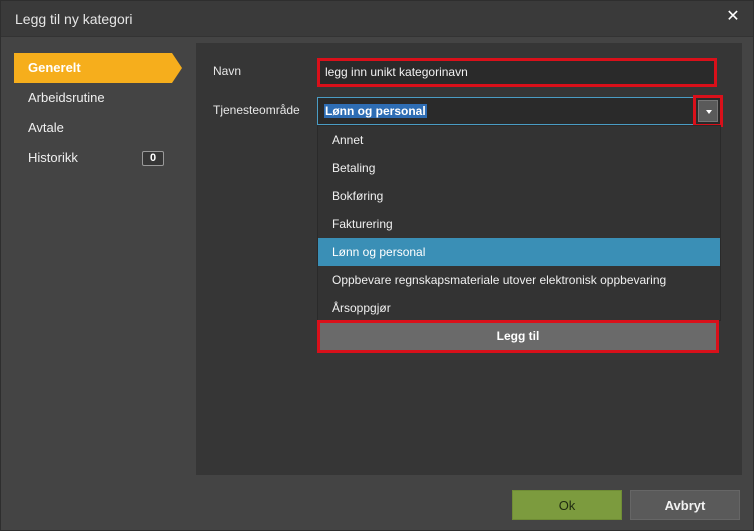  What do you see at coordinates (519, 308) in the screenshot?
I see `dropdown-option-arsoppgjor: Årsoppgjør` at bounding box center [519, 308].